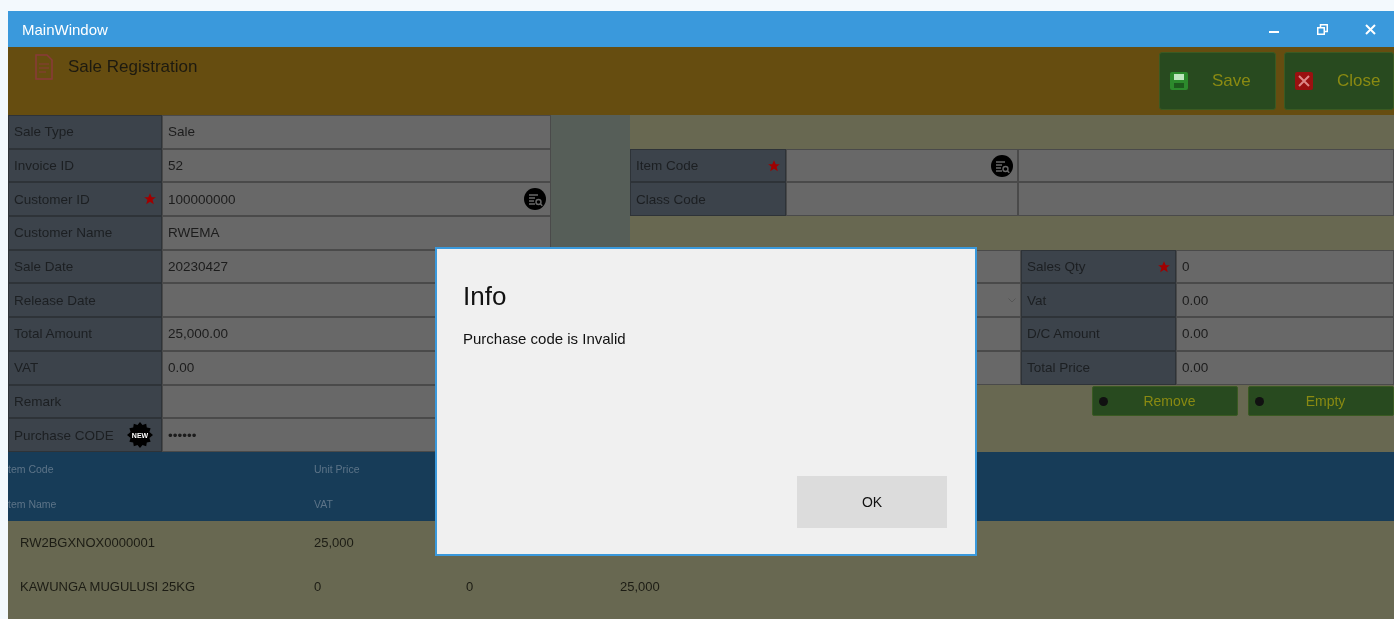 This screenshot has height=619, width=1394. I want to click on input-field: Sale, so click(356, 132).